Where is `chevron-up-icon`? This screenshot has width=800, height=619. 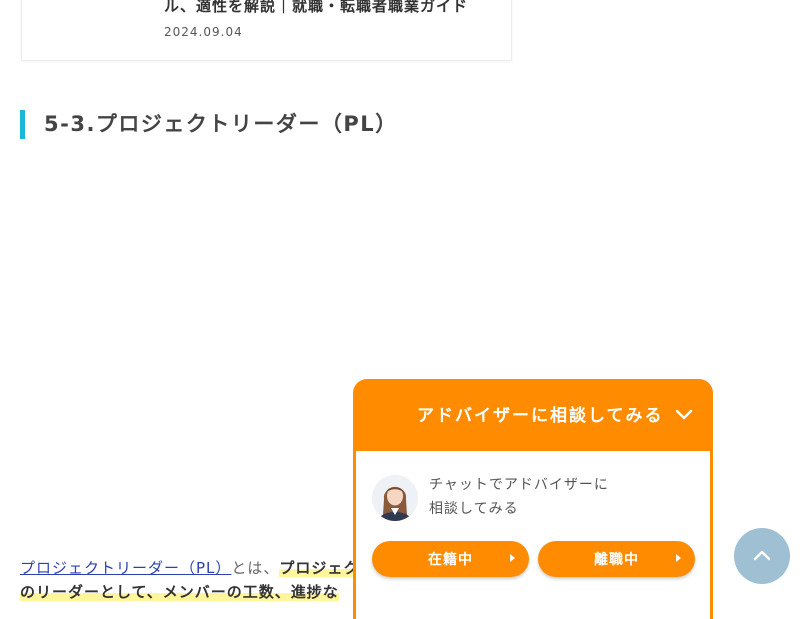
chevron-up-icon is located at coordinates (762, 555).